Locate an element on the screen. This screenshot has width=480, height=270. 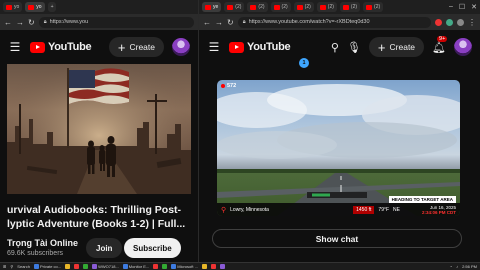
left-tab-2: yo is located at coordinates (35, 7).